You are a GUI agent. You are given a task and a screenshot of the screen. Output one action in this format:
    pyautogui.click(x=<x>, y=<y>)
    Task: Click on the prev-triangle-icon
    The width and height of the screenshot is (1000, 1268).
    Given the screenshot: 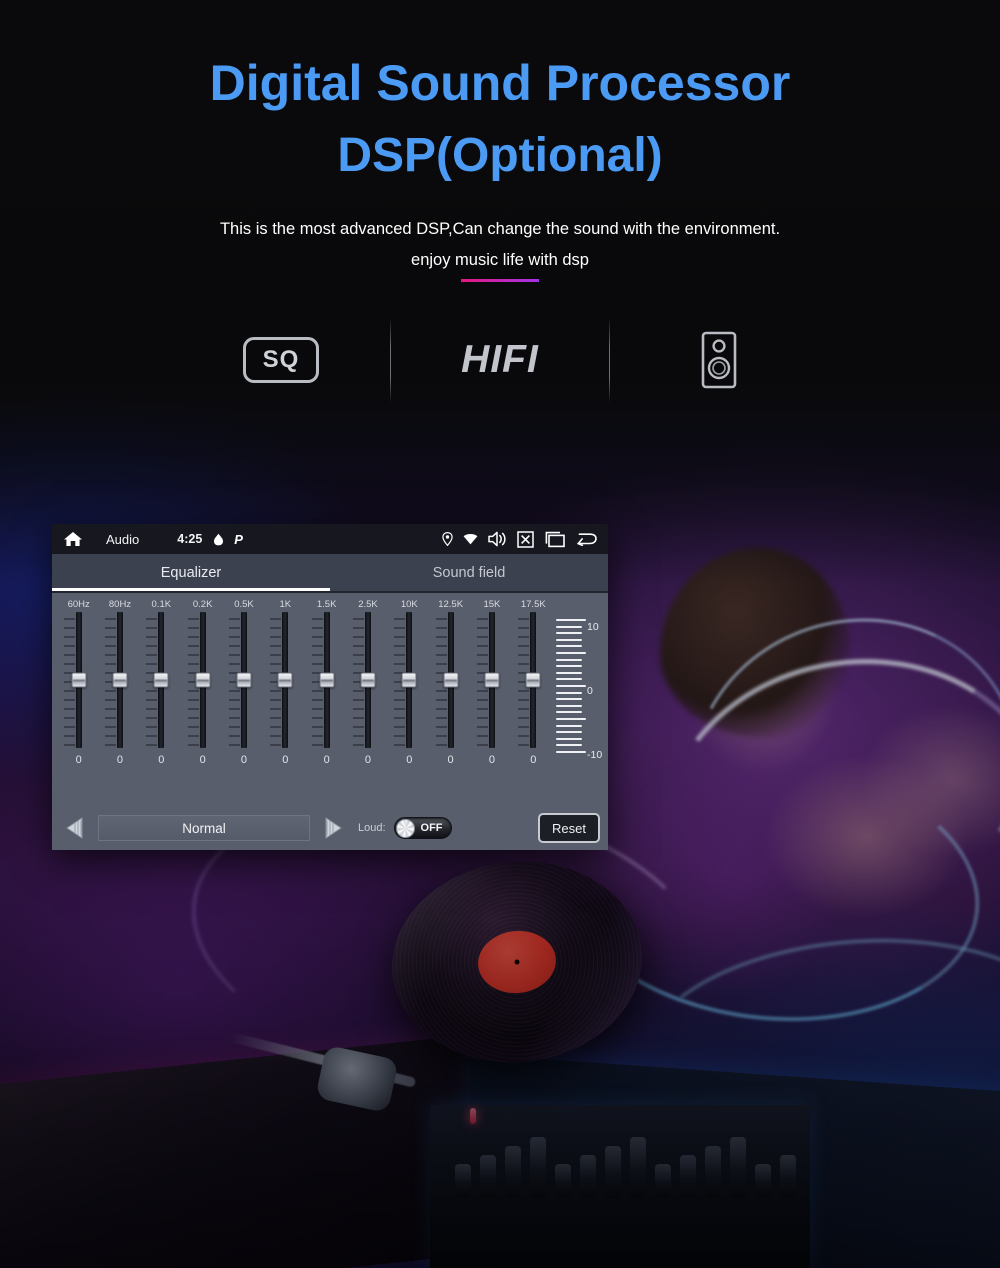 What is the action you would take?
    pyautogui.click(x=75, y=828)
    